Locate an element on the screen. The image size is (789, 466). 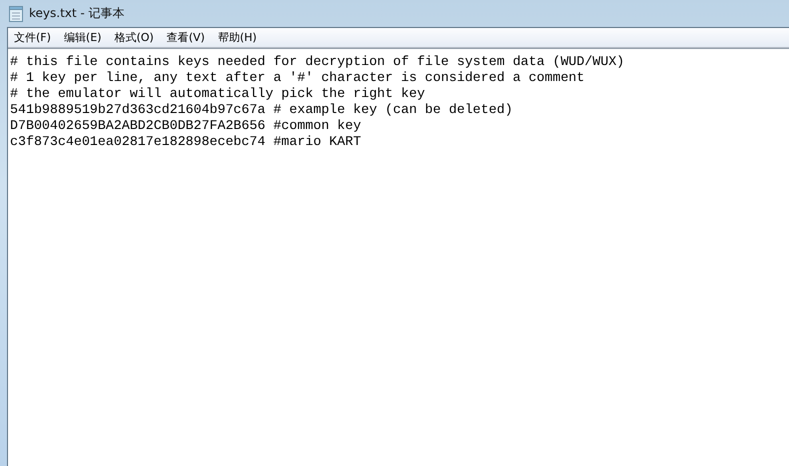
text-line: 541b9889519b27d363cd21604b97c67a # example key (can be deleted) is located at coordinates (262, 110).